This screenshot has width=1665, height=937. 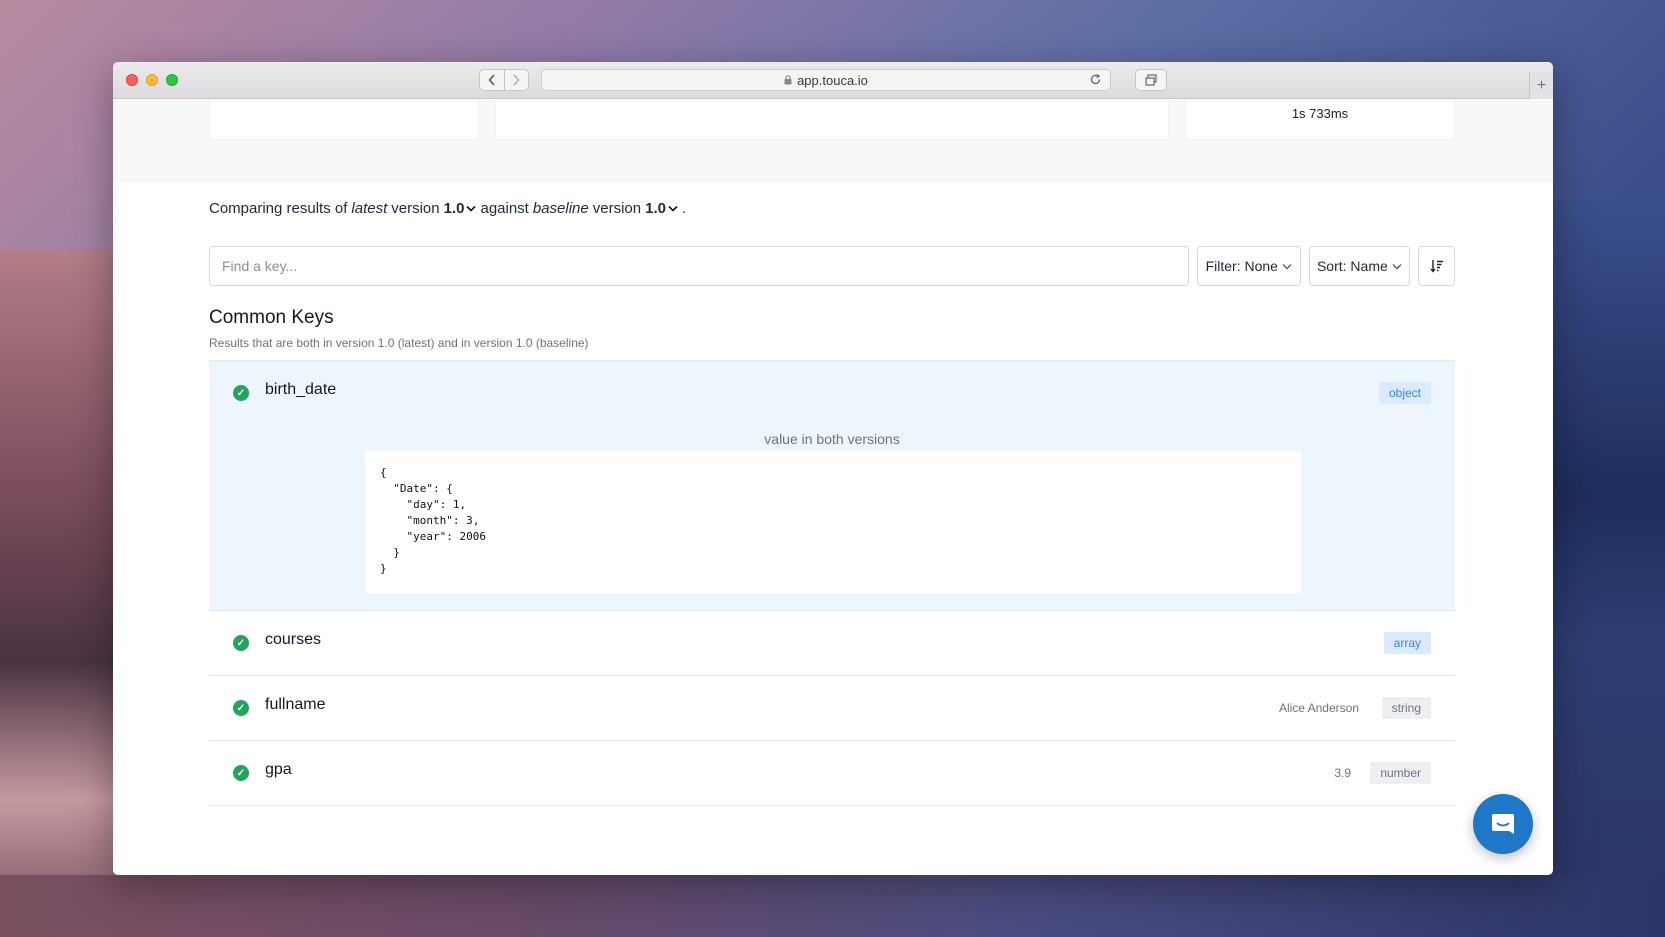 I want to click on value-caption: value in both versions, so click(x=832, y=439).